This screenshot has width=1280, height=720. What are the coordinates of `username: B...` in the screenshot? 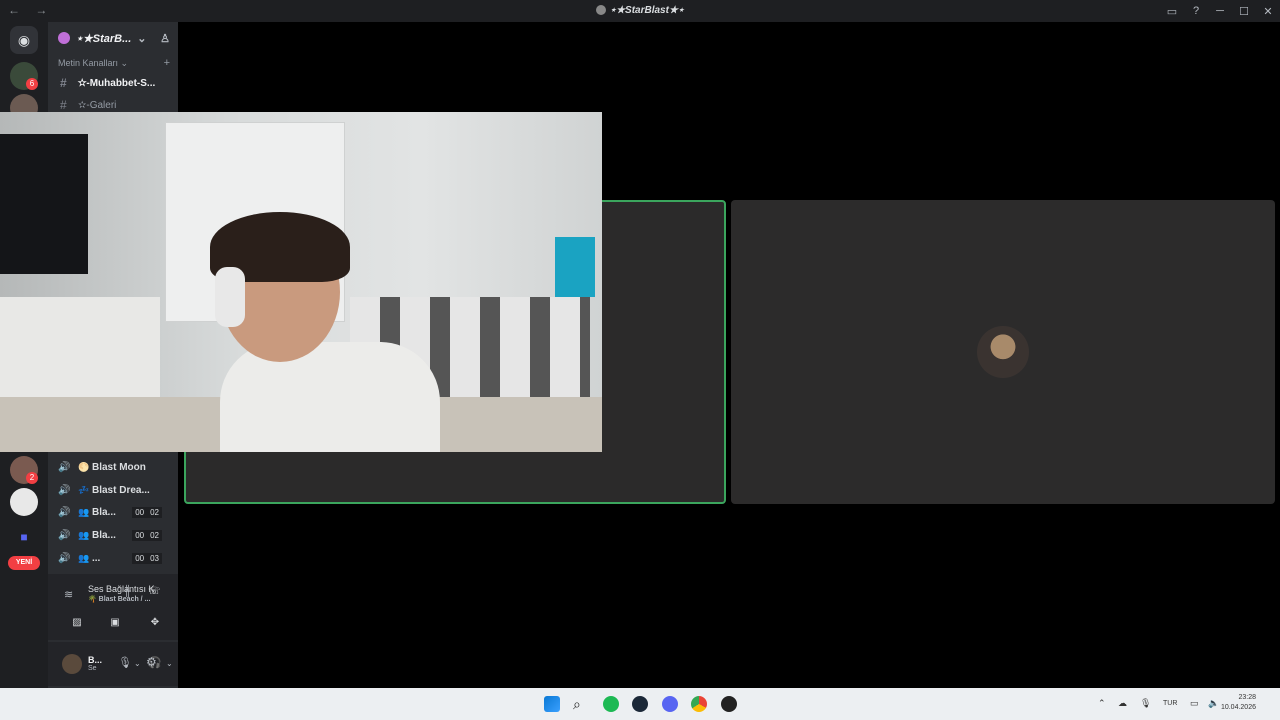 It's located at (95, 660).